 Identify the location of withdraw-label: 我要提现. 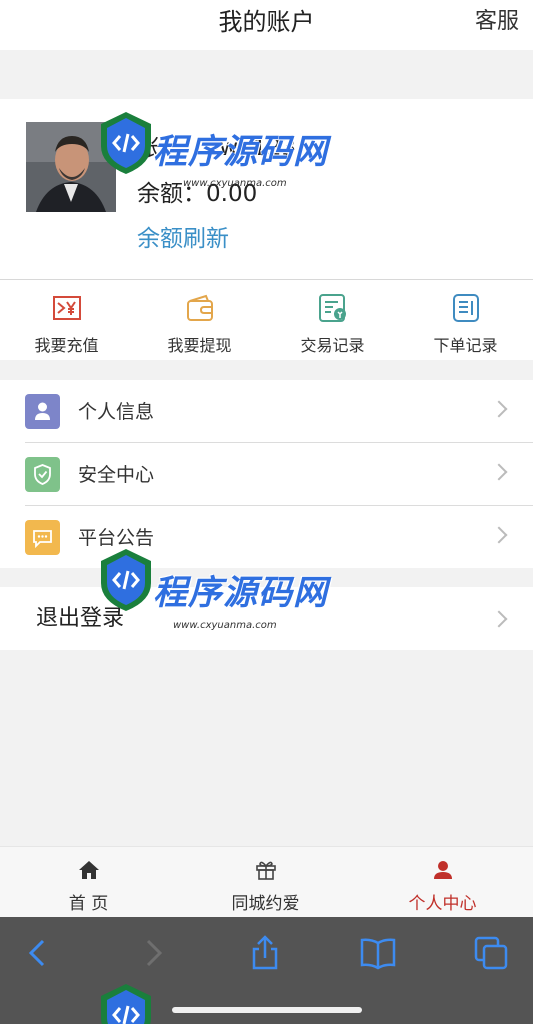
(199, 345).